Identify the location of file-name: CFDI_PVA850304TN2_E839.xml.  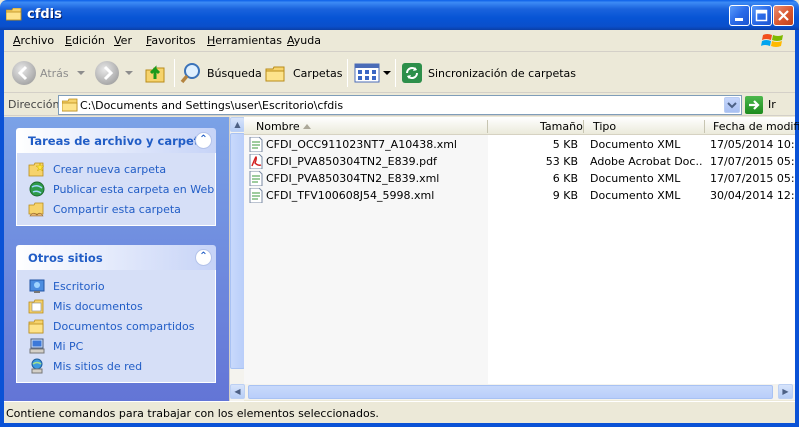
(353, 178).